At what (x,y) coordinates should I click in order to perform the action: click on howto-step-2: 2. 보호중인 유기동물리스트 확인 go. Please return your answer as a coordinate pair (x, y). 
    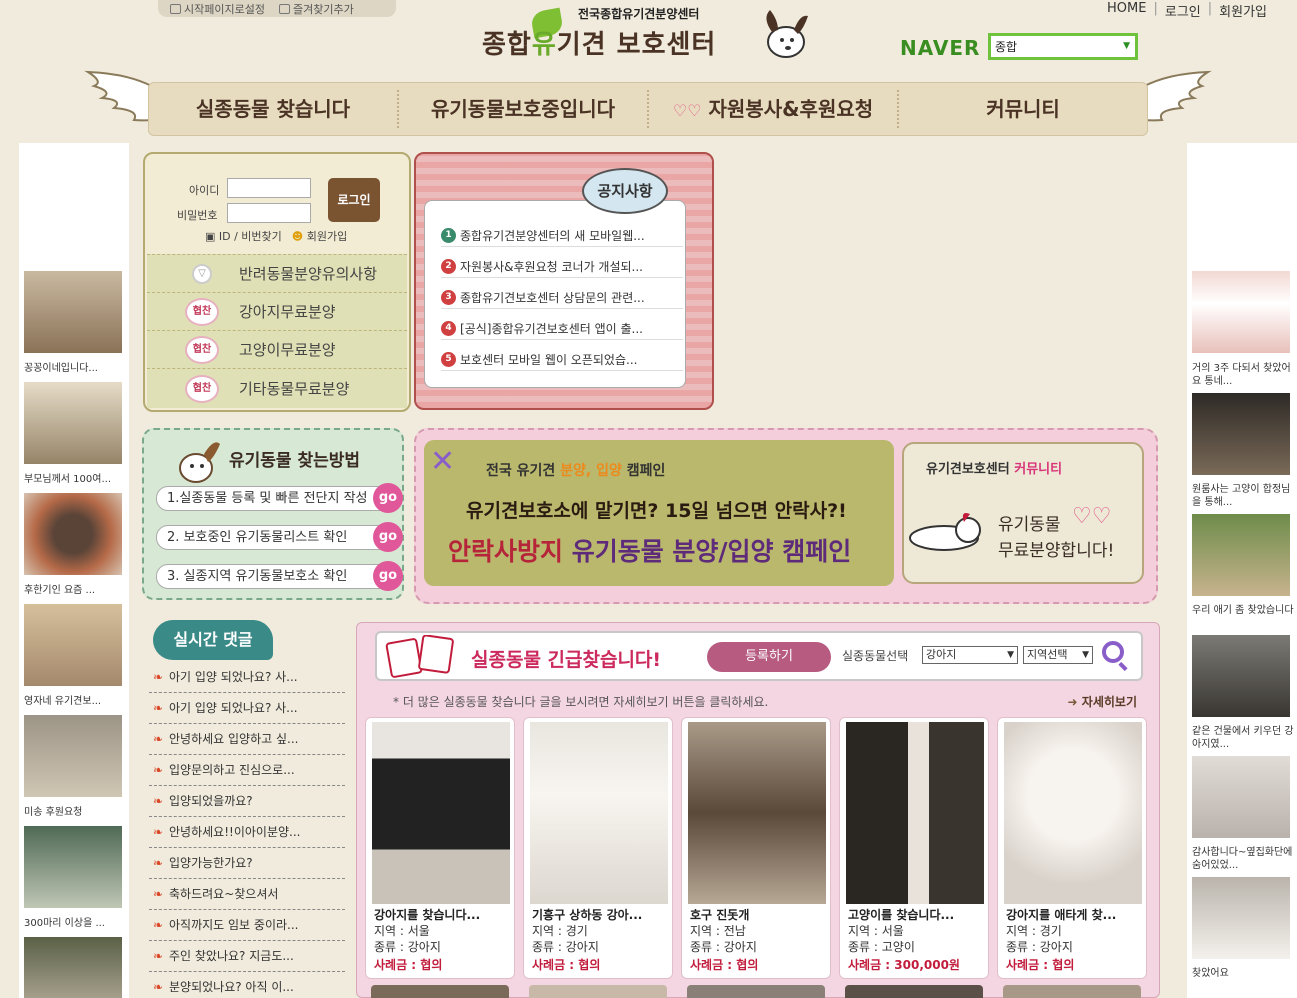
    Looking at the image, I should click on (279, 537).